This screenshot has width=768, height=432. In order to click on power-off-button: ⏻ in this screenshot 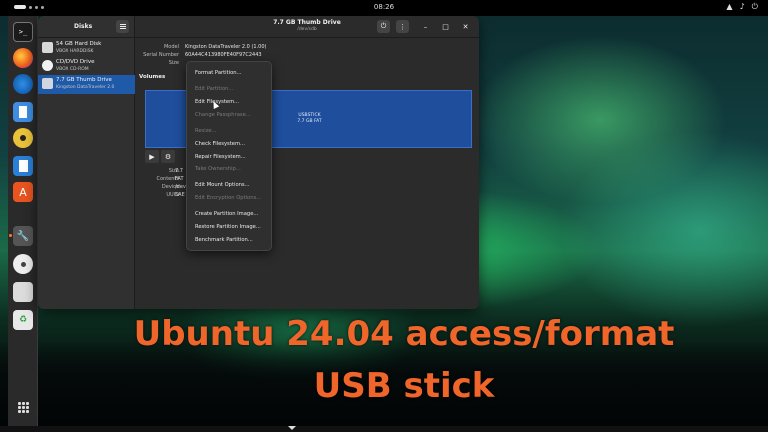, I will do `click(383, 26)`.